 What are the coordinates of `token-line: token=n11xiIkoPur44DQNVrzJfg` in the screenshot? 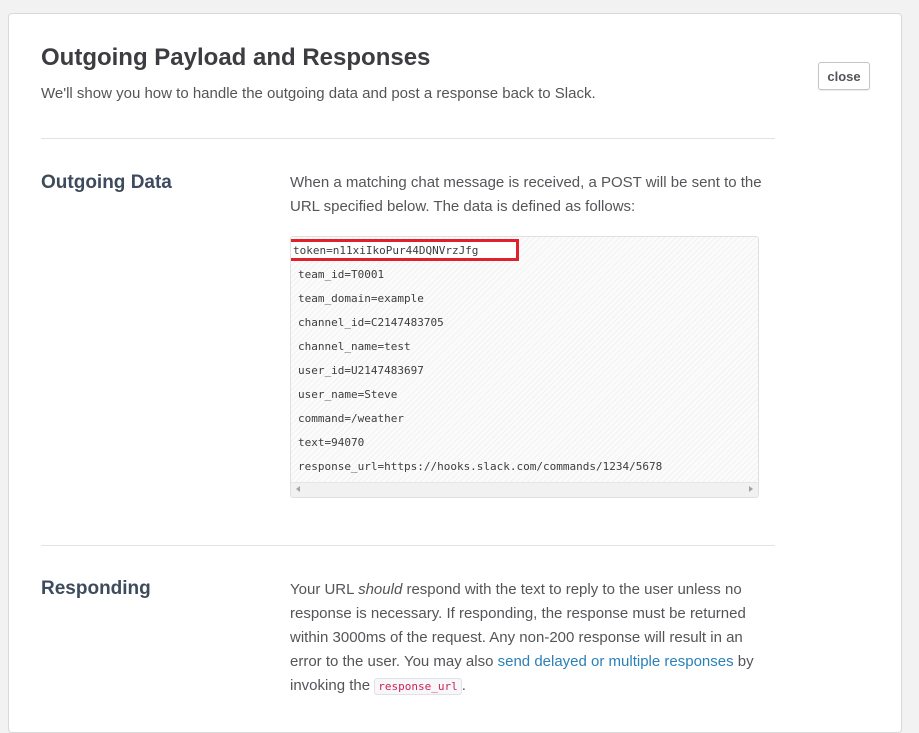 It's located at (386, 250).